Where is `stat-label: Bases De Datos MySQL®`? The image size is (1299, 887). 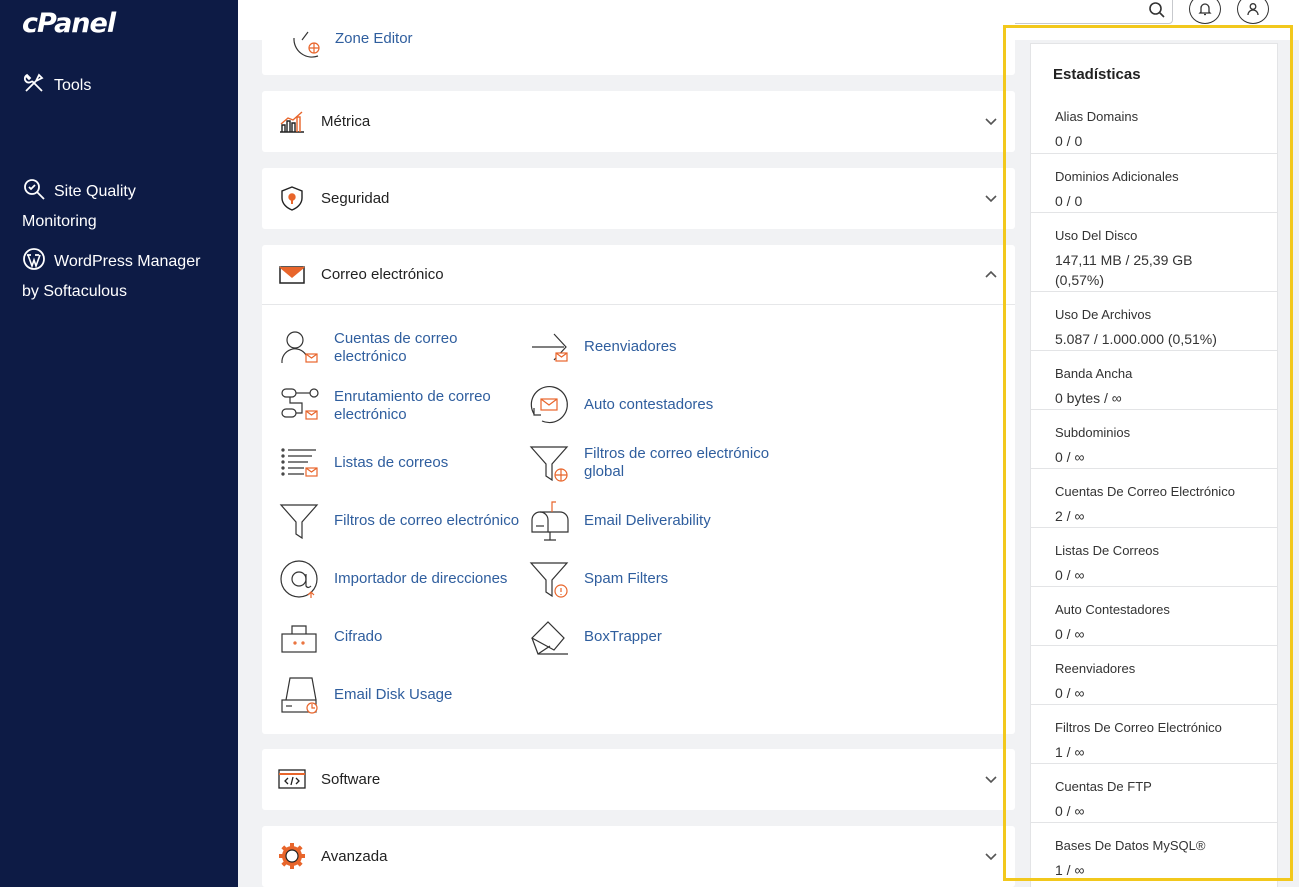 stat-label: Bases De Datos MySQL® is located at coordinates (1130, 845).